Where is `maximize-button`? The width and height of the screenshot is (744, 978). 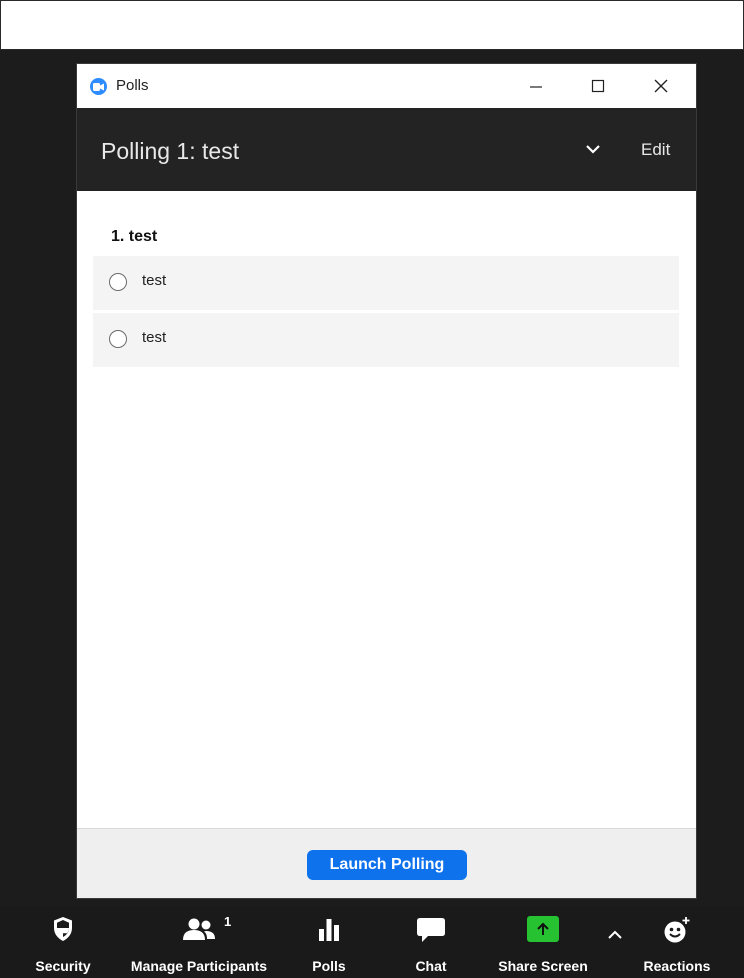
maximize-button is located at coordinates (598, 86).